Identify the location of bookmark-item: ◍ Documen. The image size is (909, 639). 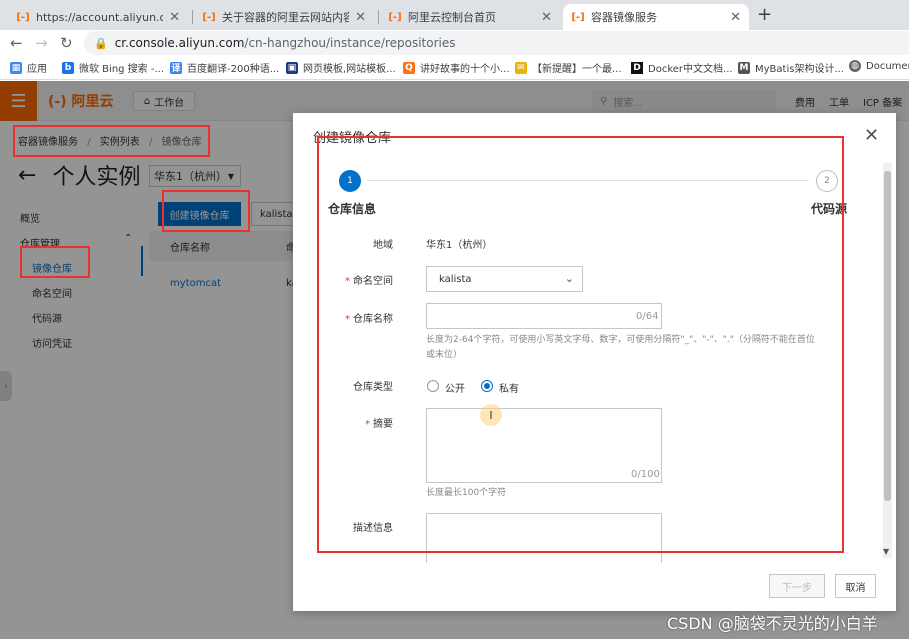
(879, 66).